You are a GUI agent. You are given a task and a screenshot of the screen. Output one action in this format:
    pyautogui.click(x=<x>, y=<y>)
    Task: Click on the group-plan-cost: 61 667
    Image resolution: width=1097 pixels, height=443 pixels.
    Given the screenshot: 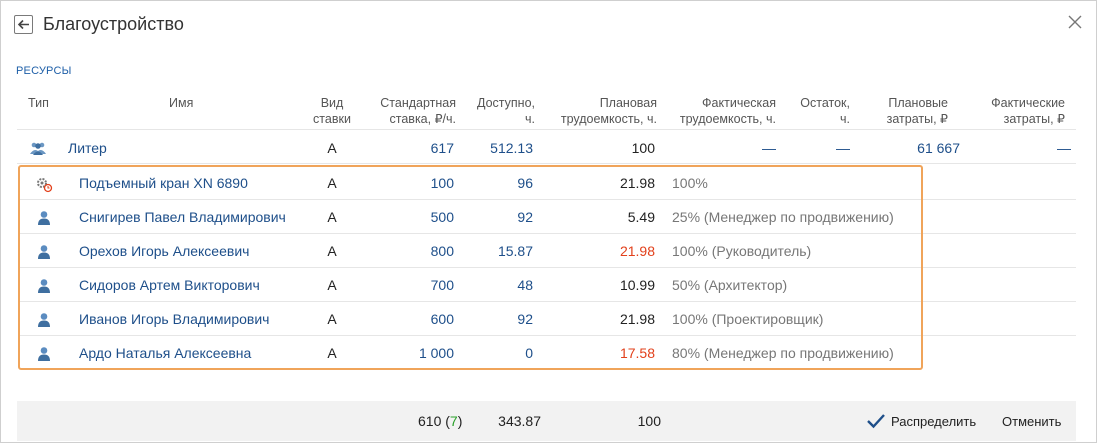 What is the action you would take?
    pyautogui.click(x=938, y=148)
    